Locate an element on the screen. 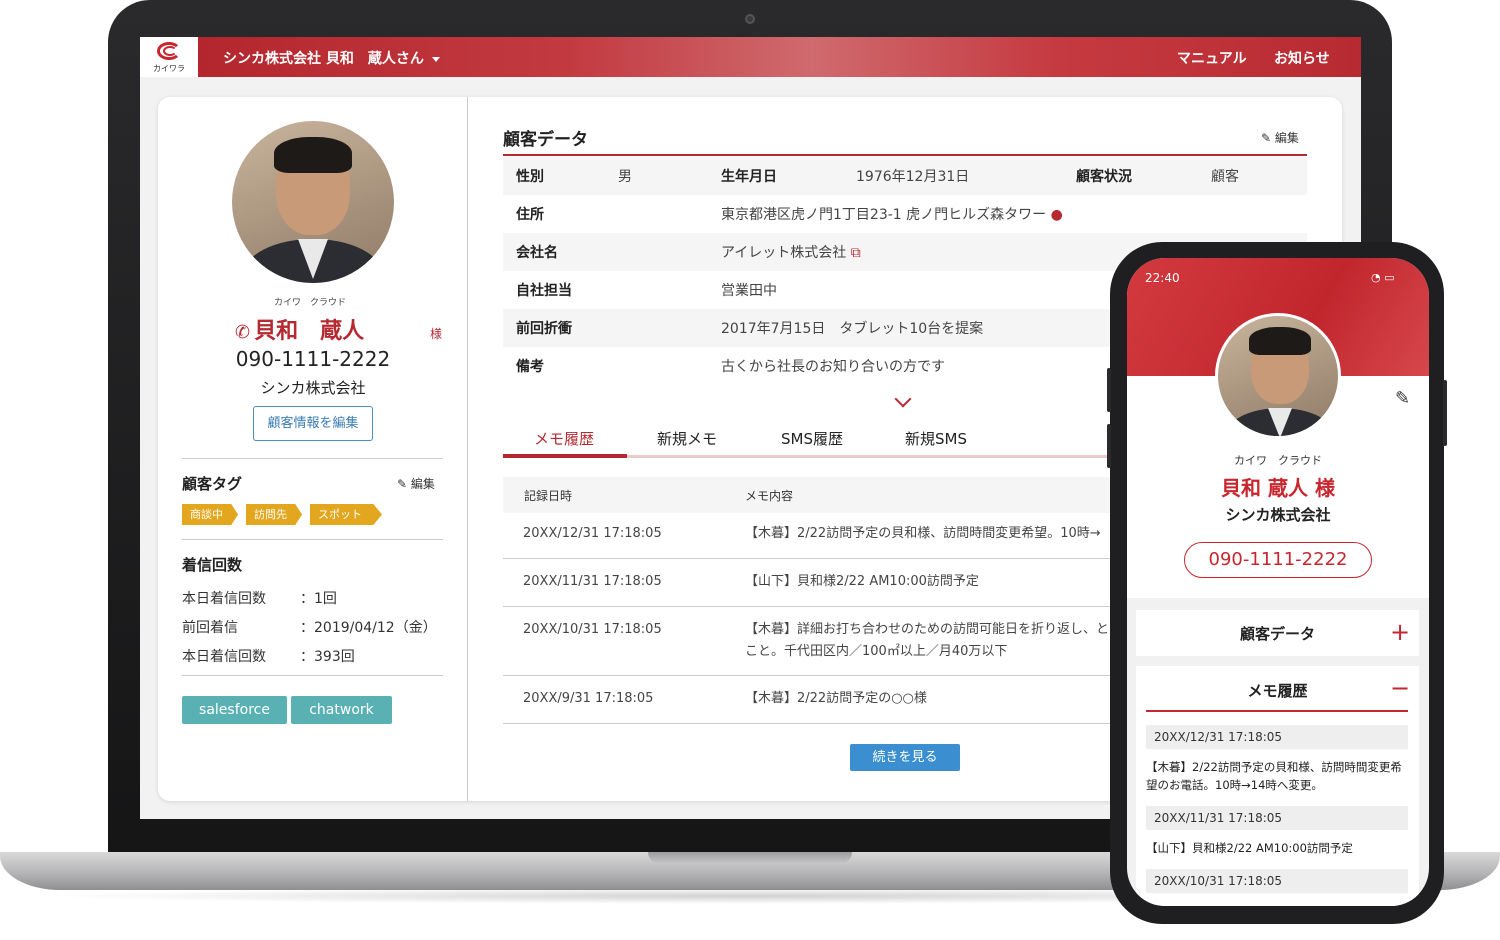 This screenshot has width=1500, height=940. mobile-avatar is located at coordinates (1278, 376).